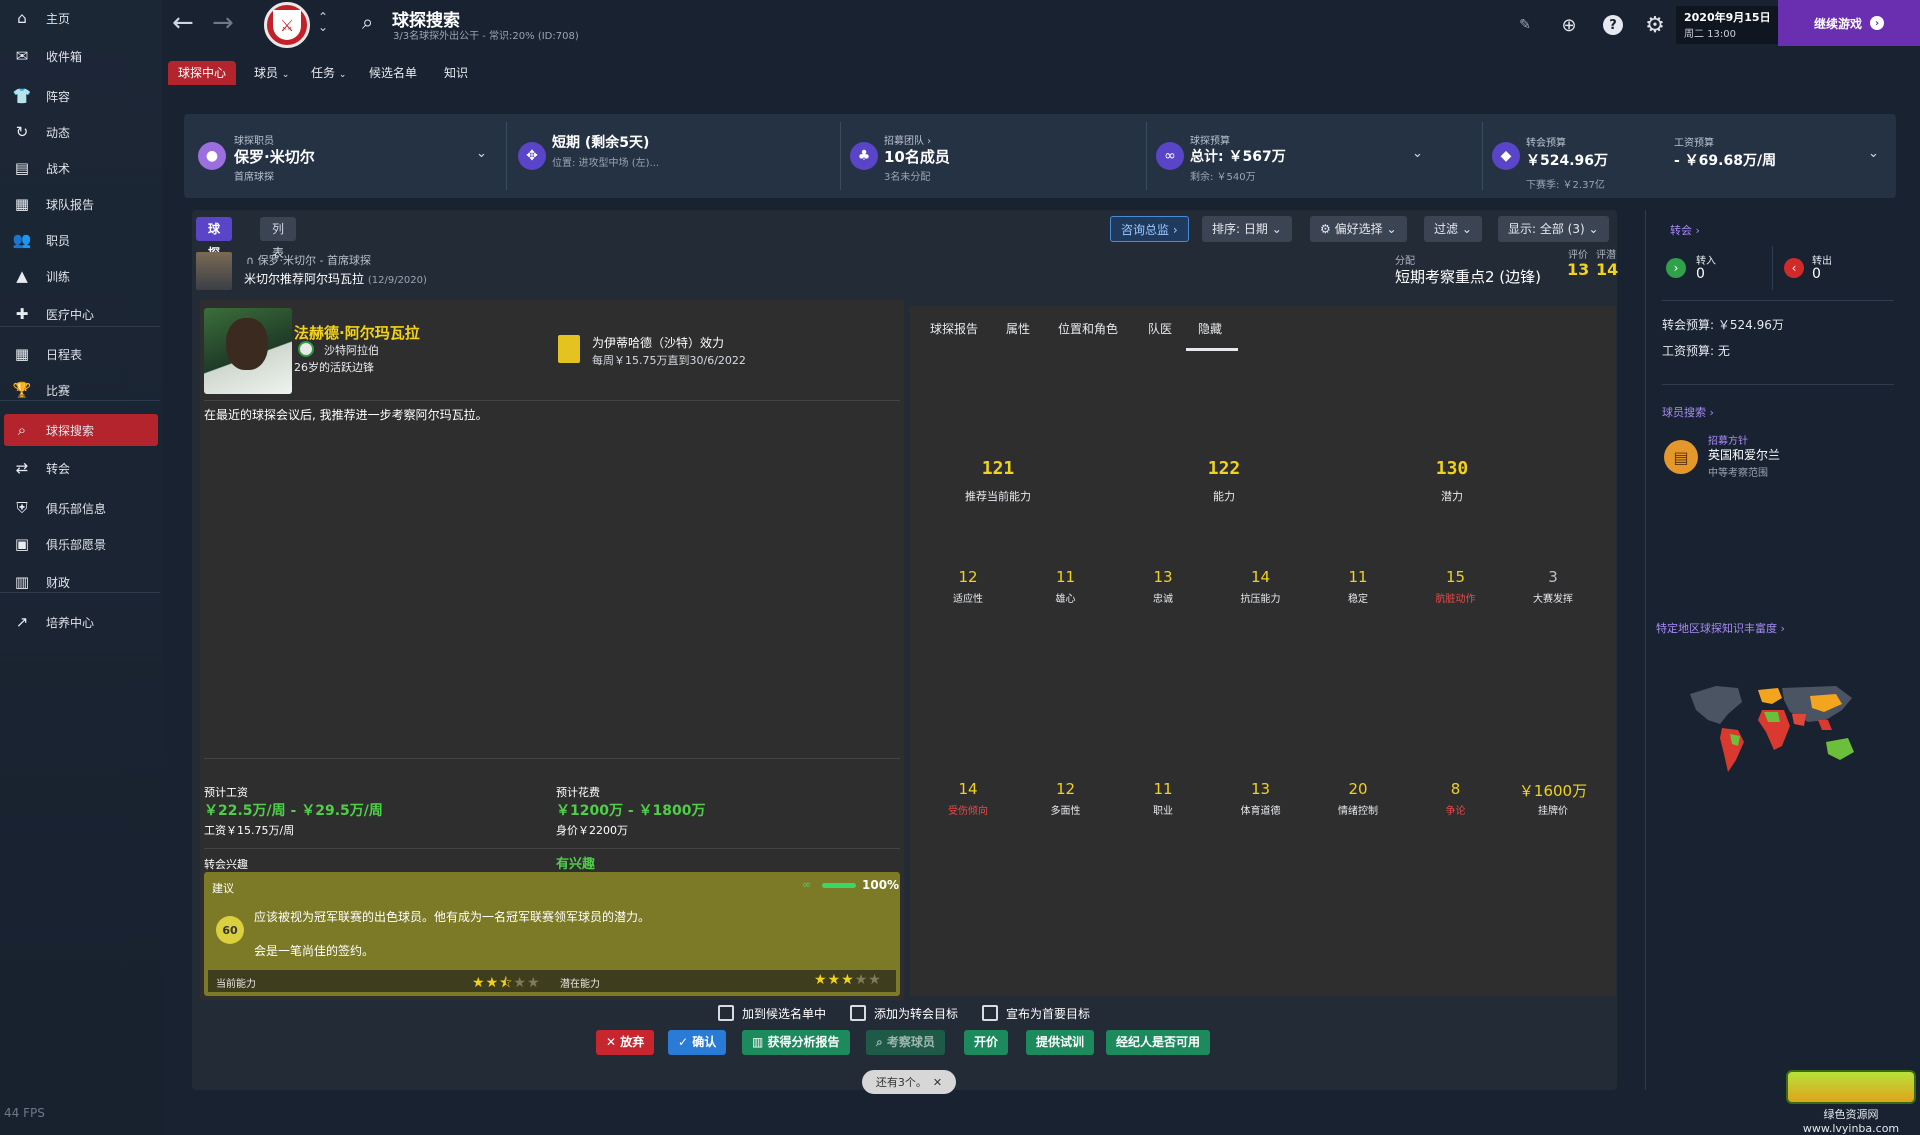  What do you see at coordinates (287, 25) in the screenshot?
I see `club-badge: ⚔` at bounding box center [287, 25].